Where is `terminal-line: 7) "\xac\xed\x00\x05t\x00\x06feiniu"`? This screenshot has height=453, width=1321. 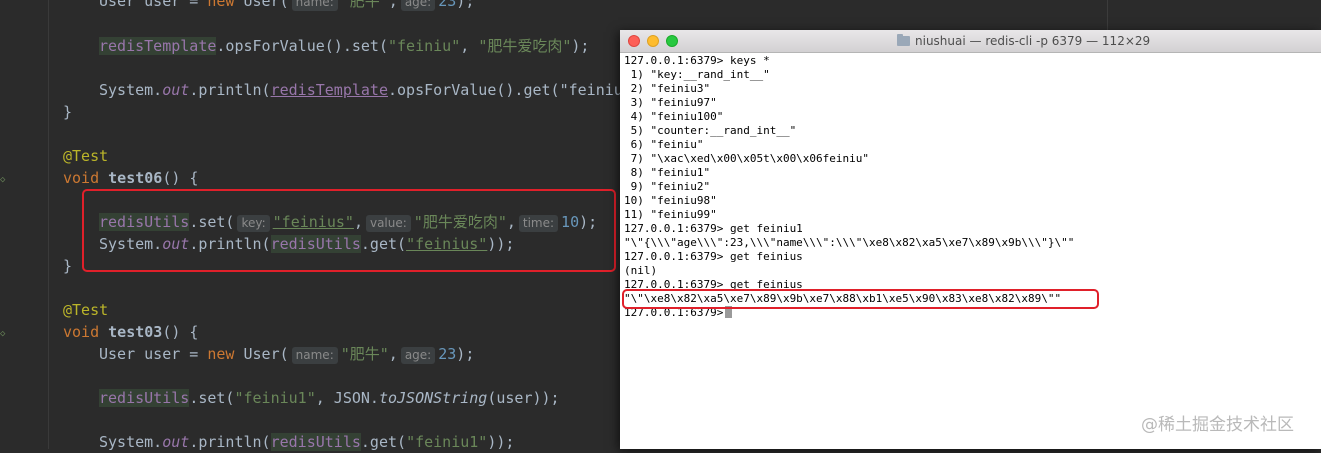
terminal-line: 7) "\xac\xed\x00\x05t\x00\x06feiniu" is located at coordinates (747, 158).